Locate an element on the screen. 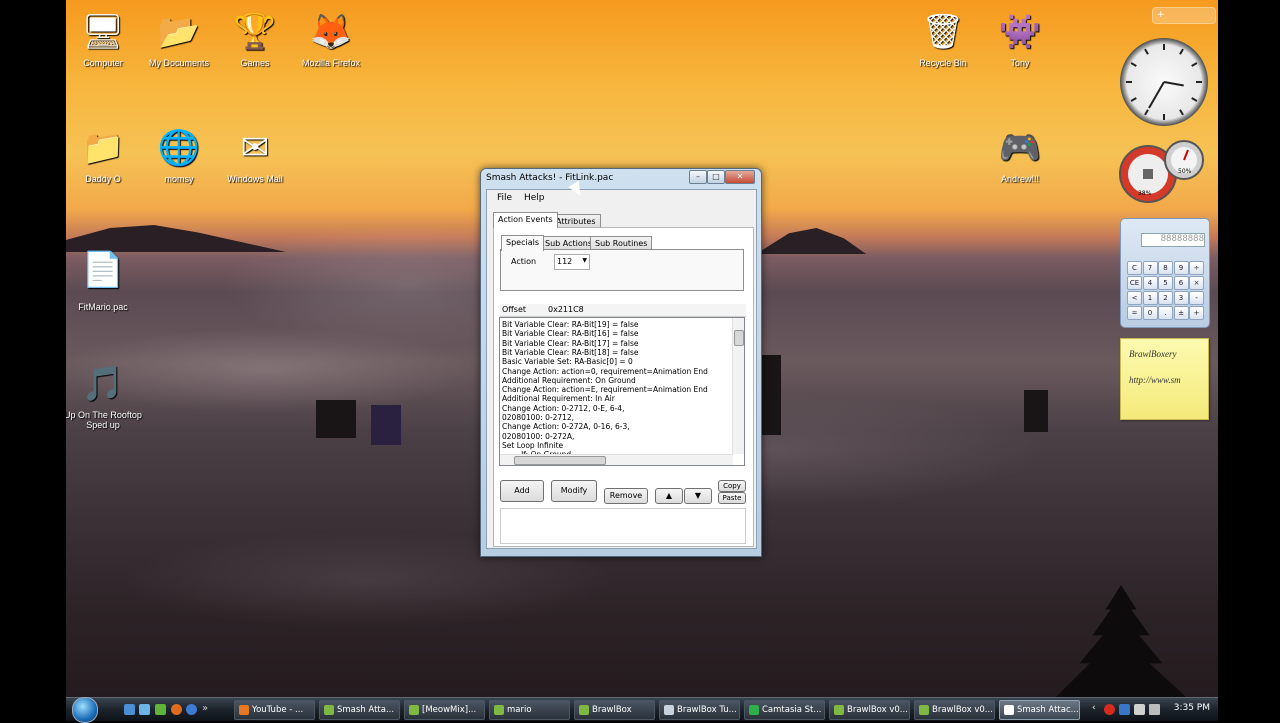 The image size is (1280, 723). move-down-button: ▼ is located at coordinates (698, 496).